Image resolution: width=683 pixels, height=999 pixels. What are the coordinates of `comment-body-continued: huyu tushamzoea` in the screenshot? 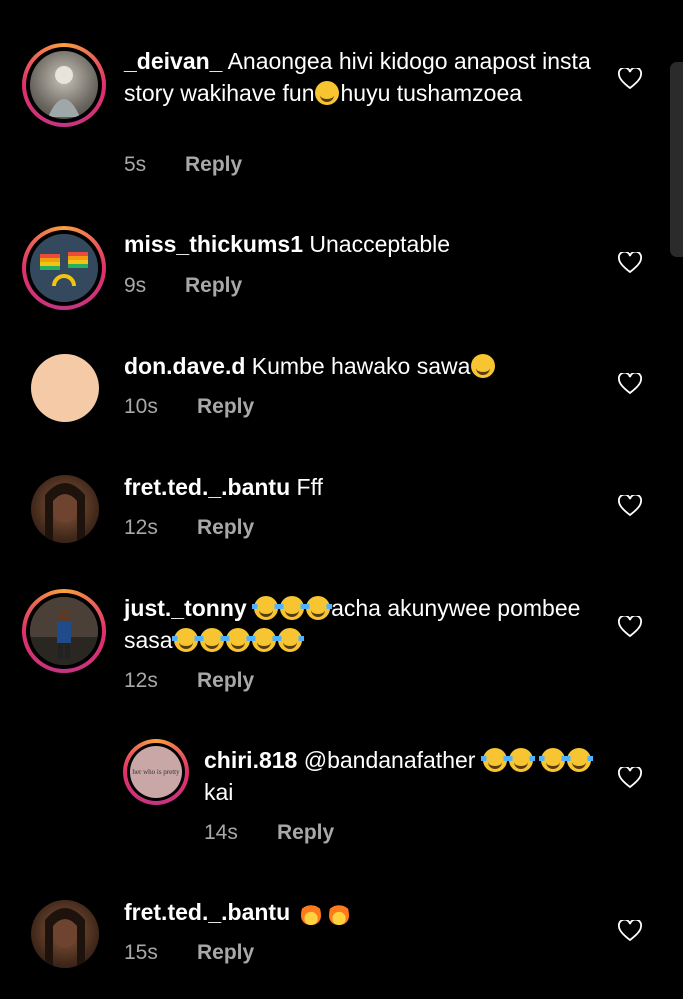 It's located at (431, 93).